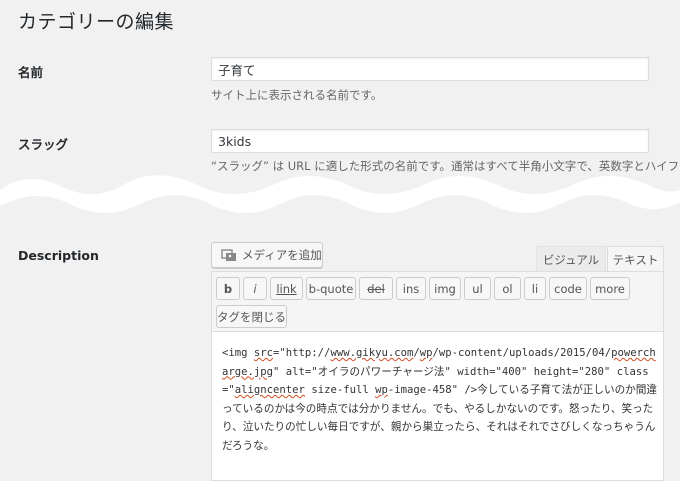 The height and width of the screenshot is (481, 680). I want to click on qt-ins-button: ins, so click(411, 288).